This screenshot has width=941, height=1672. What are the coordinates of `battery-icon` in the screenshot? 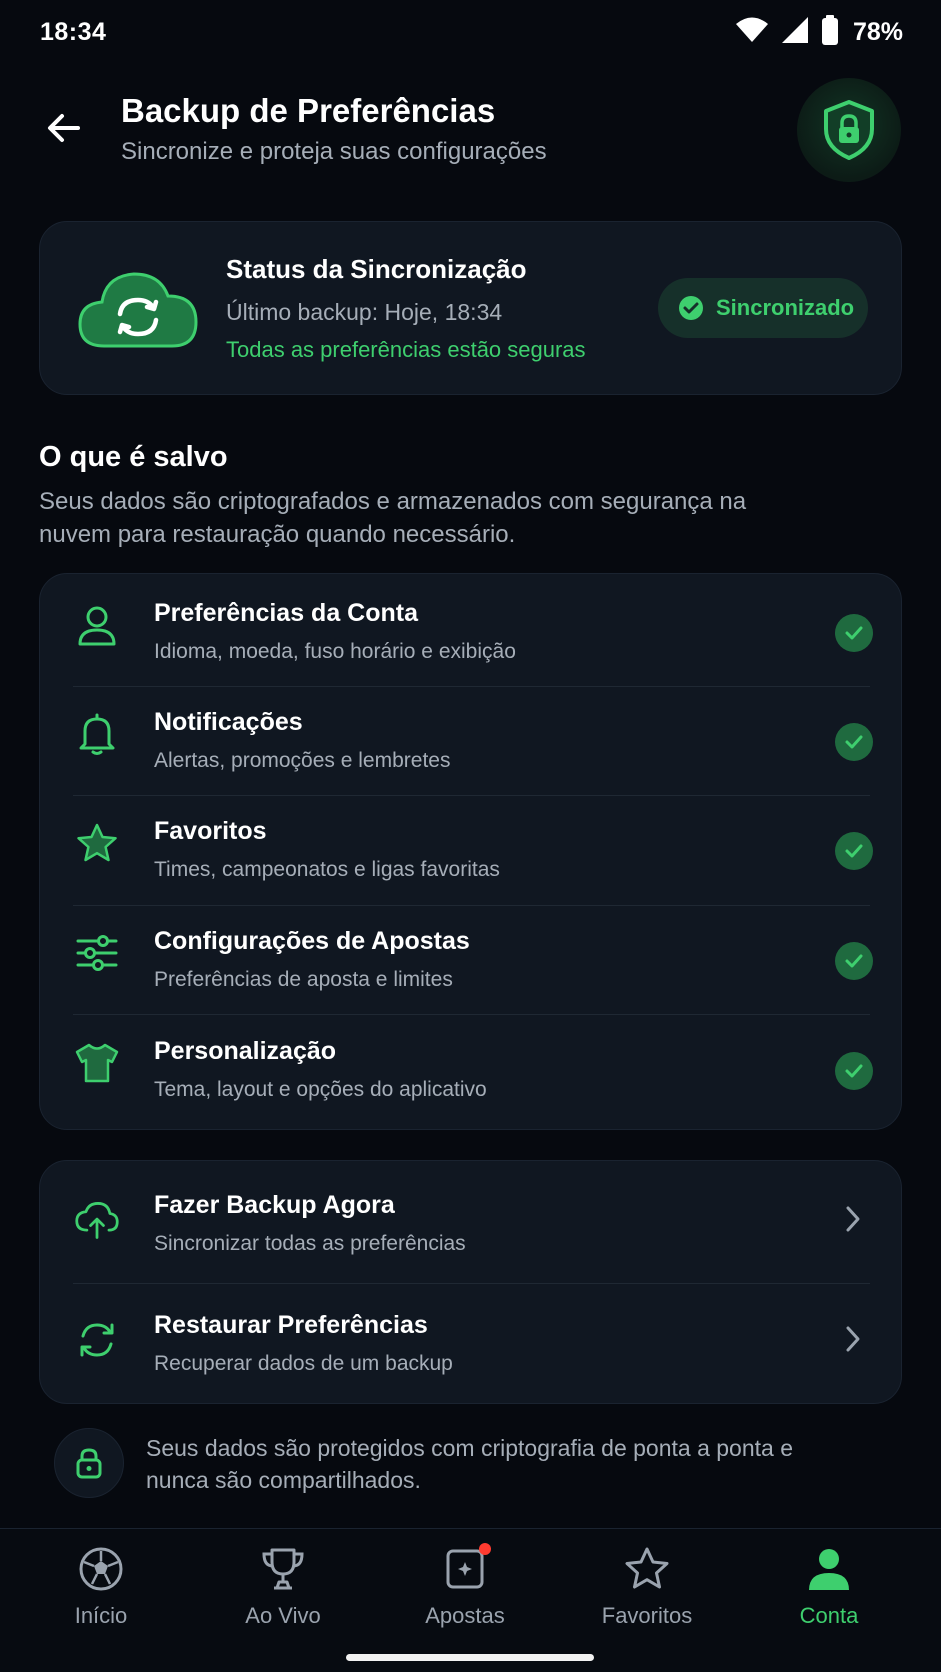 It's located at (830, 32).